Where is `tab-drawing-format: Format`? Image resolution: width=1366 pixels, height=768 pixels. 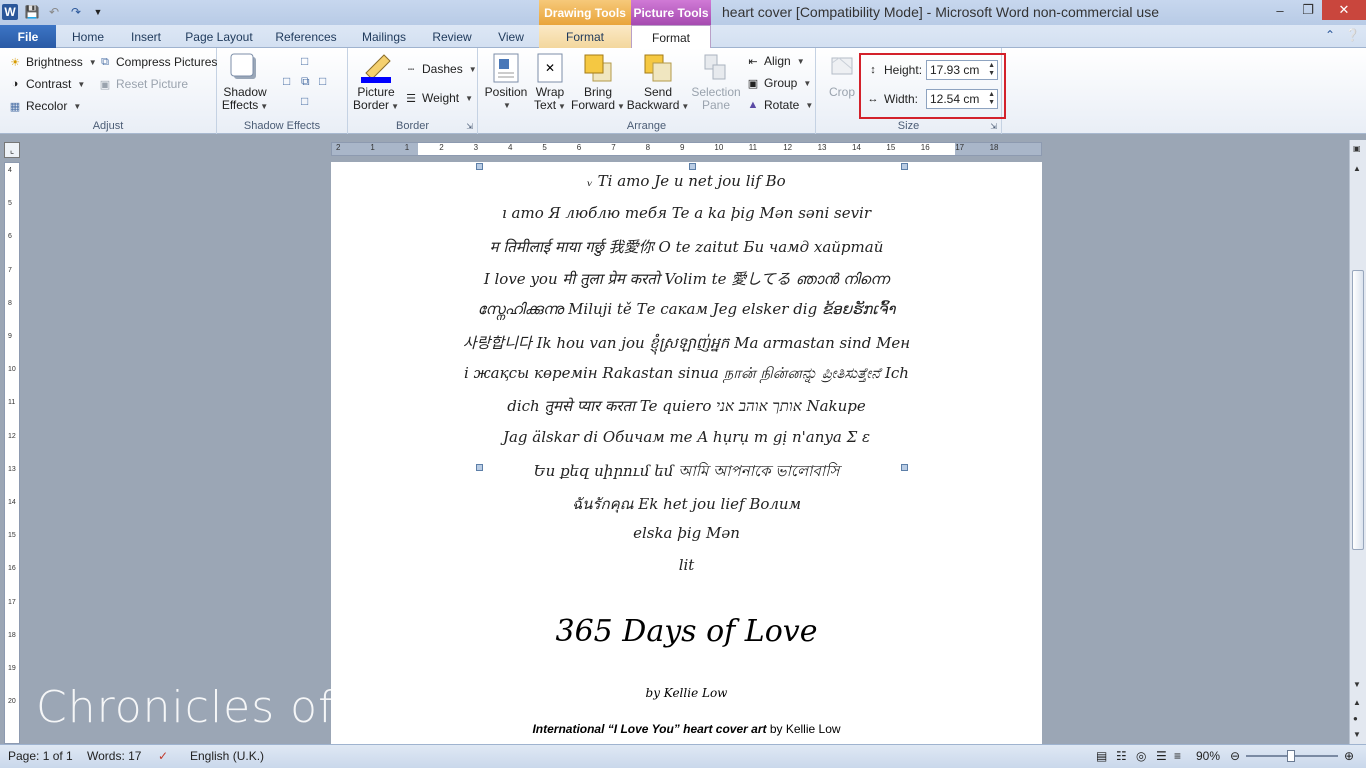 tab-drawing-format: Format is located at coordinates (585, 36).